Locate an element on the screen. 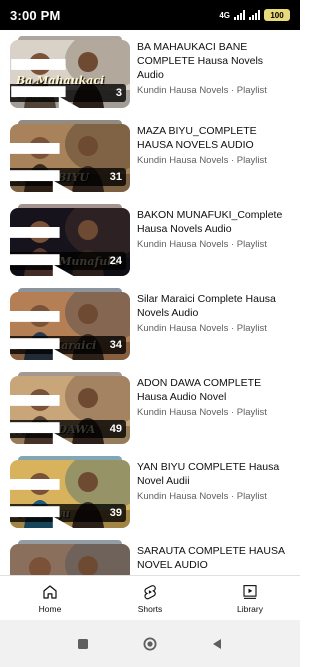  nav-home: Home is located at coordinates (50, 598).